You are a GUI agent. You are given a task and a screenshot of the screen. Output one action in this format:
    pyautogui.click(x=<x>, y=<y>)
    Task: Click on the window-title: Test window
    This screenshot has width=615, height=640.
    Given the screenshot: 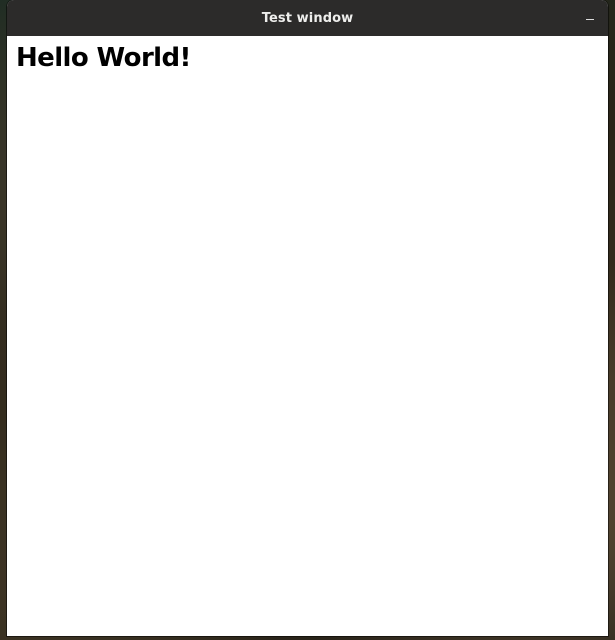 What is the action you would take?
    pyautogui.click(x=307, y=18)
    